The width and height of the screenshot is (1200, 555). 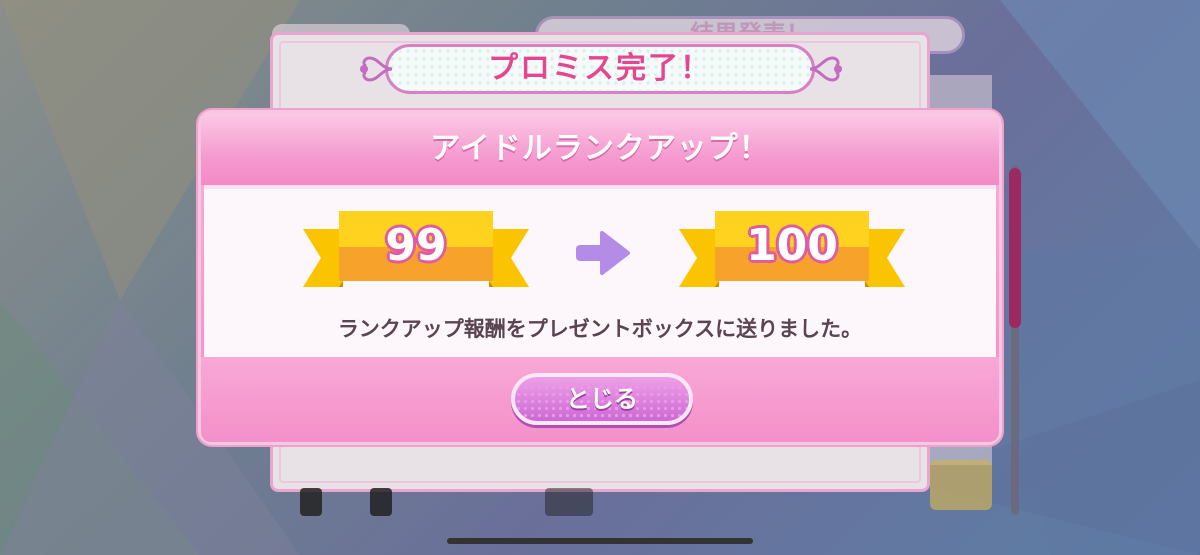 What do you see at coordinates (603, 253) in the screenshot?
I see `arrow-right-icon` at bounding box center [603, 253].